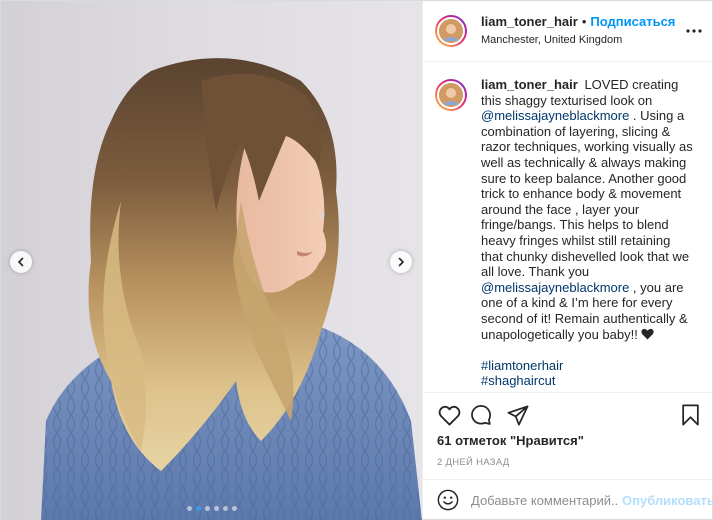 The image size is (713, 520). What do you see at coordinates (510, 440) in the screenshot?
I see `likes-count: 61 отметок "Нравится"` at bounding box center [510, 440].